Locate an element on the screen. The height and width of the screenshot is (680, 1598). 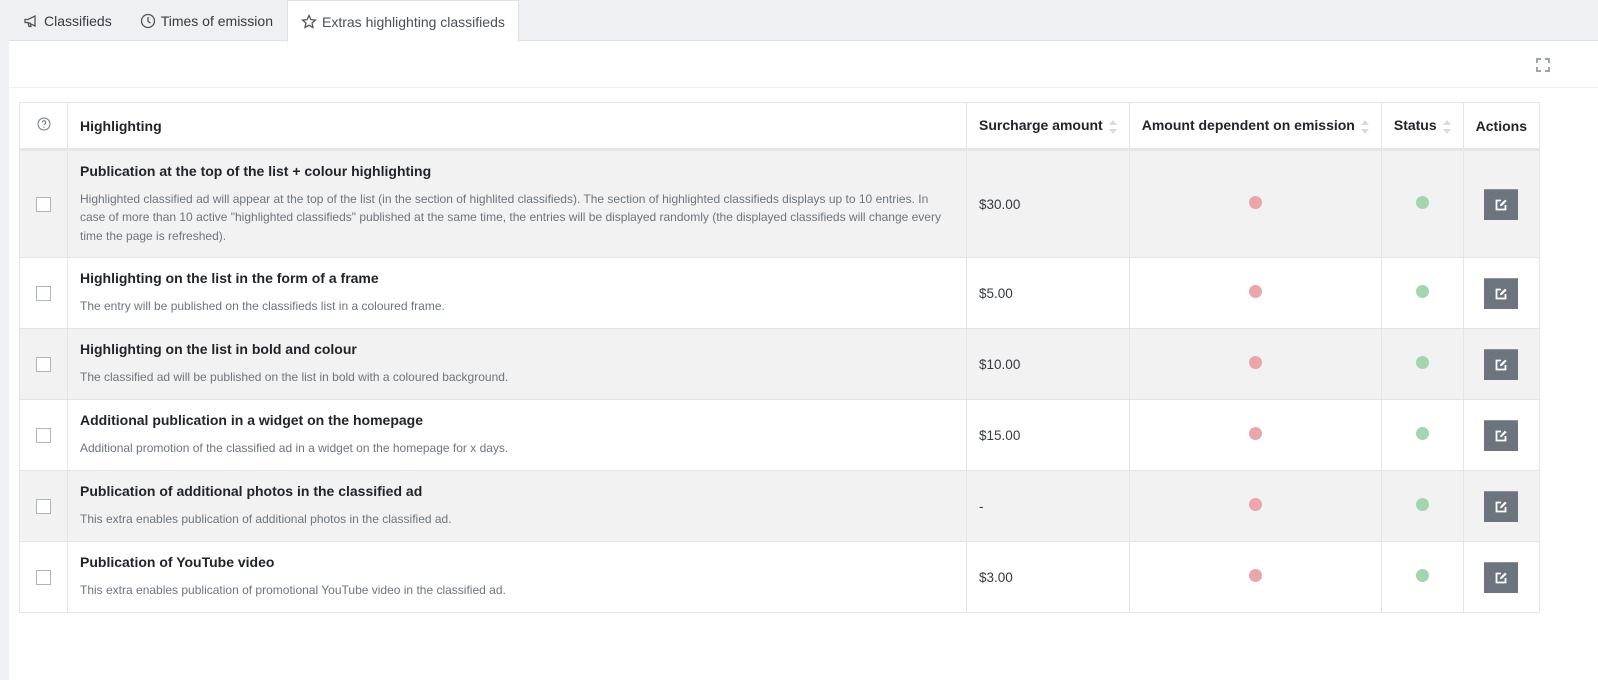
tab-classifieds: Classifieds is located at coordinates (67, 20).